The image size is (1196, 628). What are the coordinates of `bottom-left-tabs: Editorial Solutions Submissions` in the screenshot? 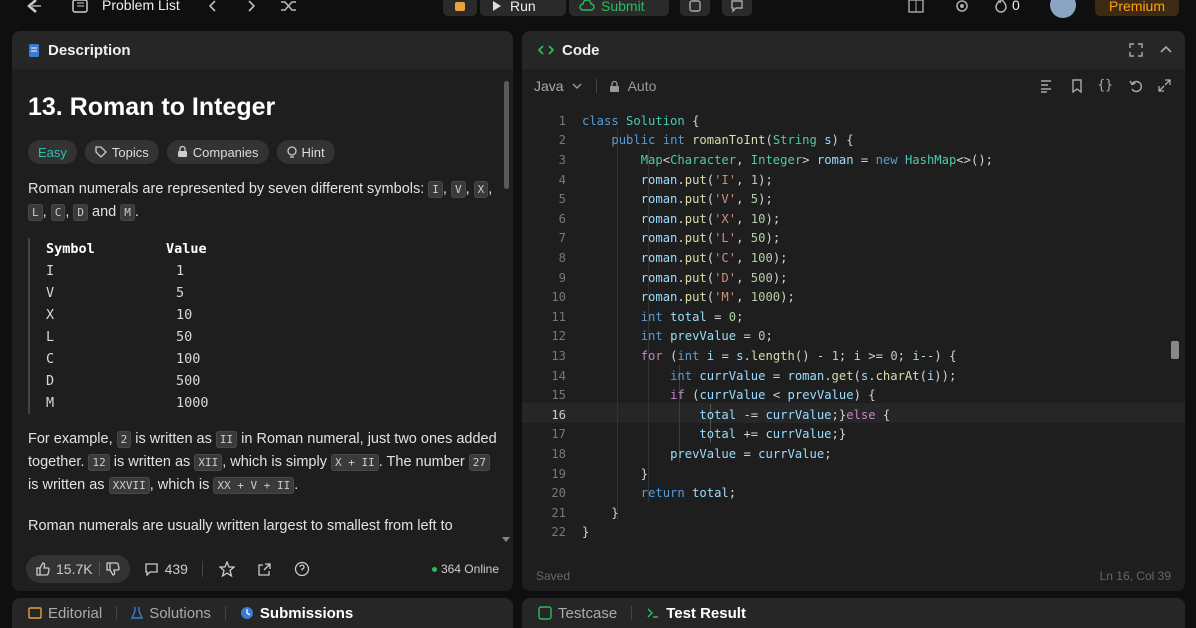 It's located at (262, 613).